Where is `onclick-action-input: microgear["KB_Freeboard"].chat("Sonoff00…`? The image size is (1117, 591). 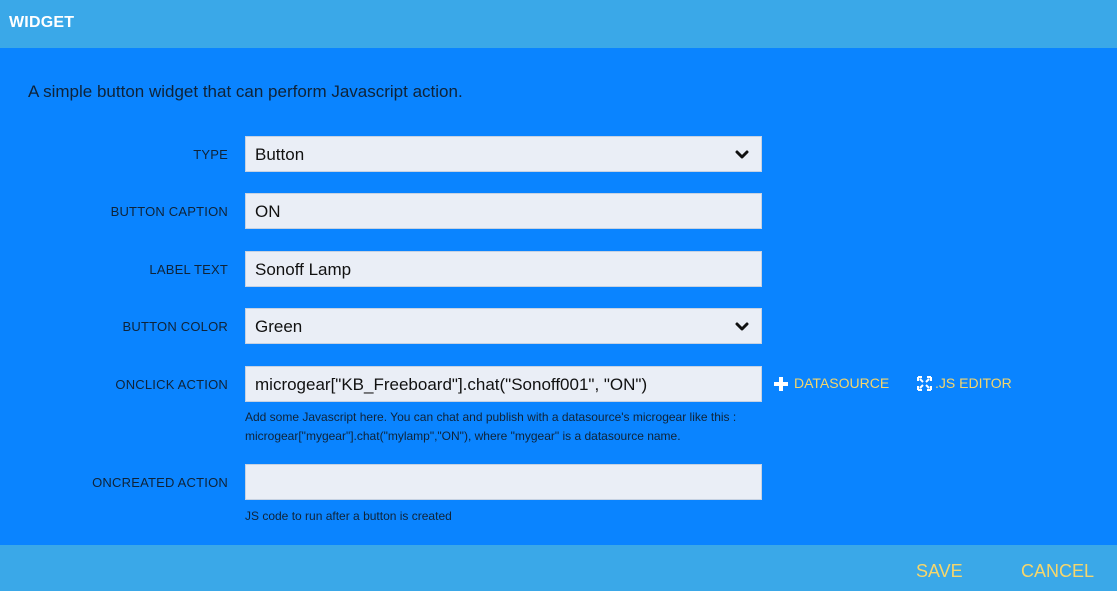 onclick-action-input: microgear["KB_Freeboard"].chat("Sonoff00… is located at coordinates (503, 384).